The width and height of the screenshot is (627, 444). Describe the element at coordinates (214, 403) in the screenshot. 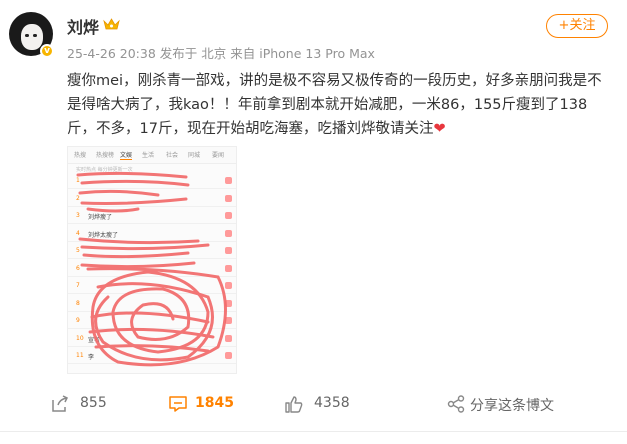

I see `comment-count: 1845` at that location.